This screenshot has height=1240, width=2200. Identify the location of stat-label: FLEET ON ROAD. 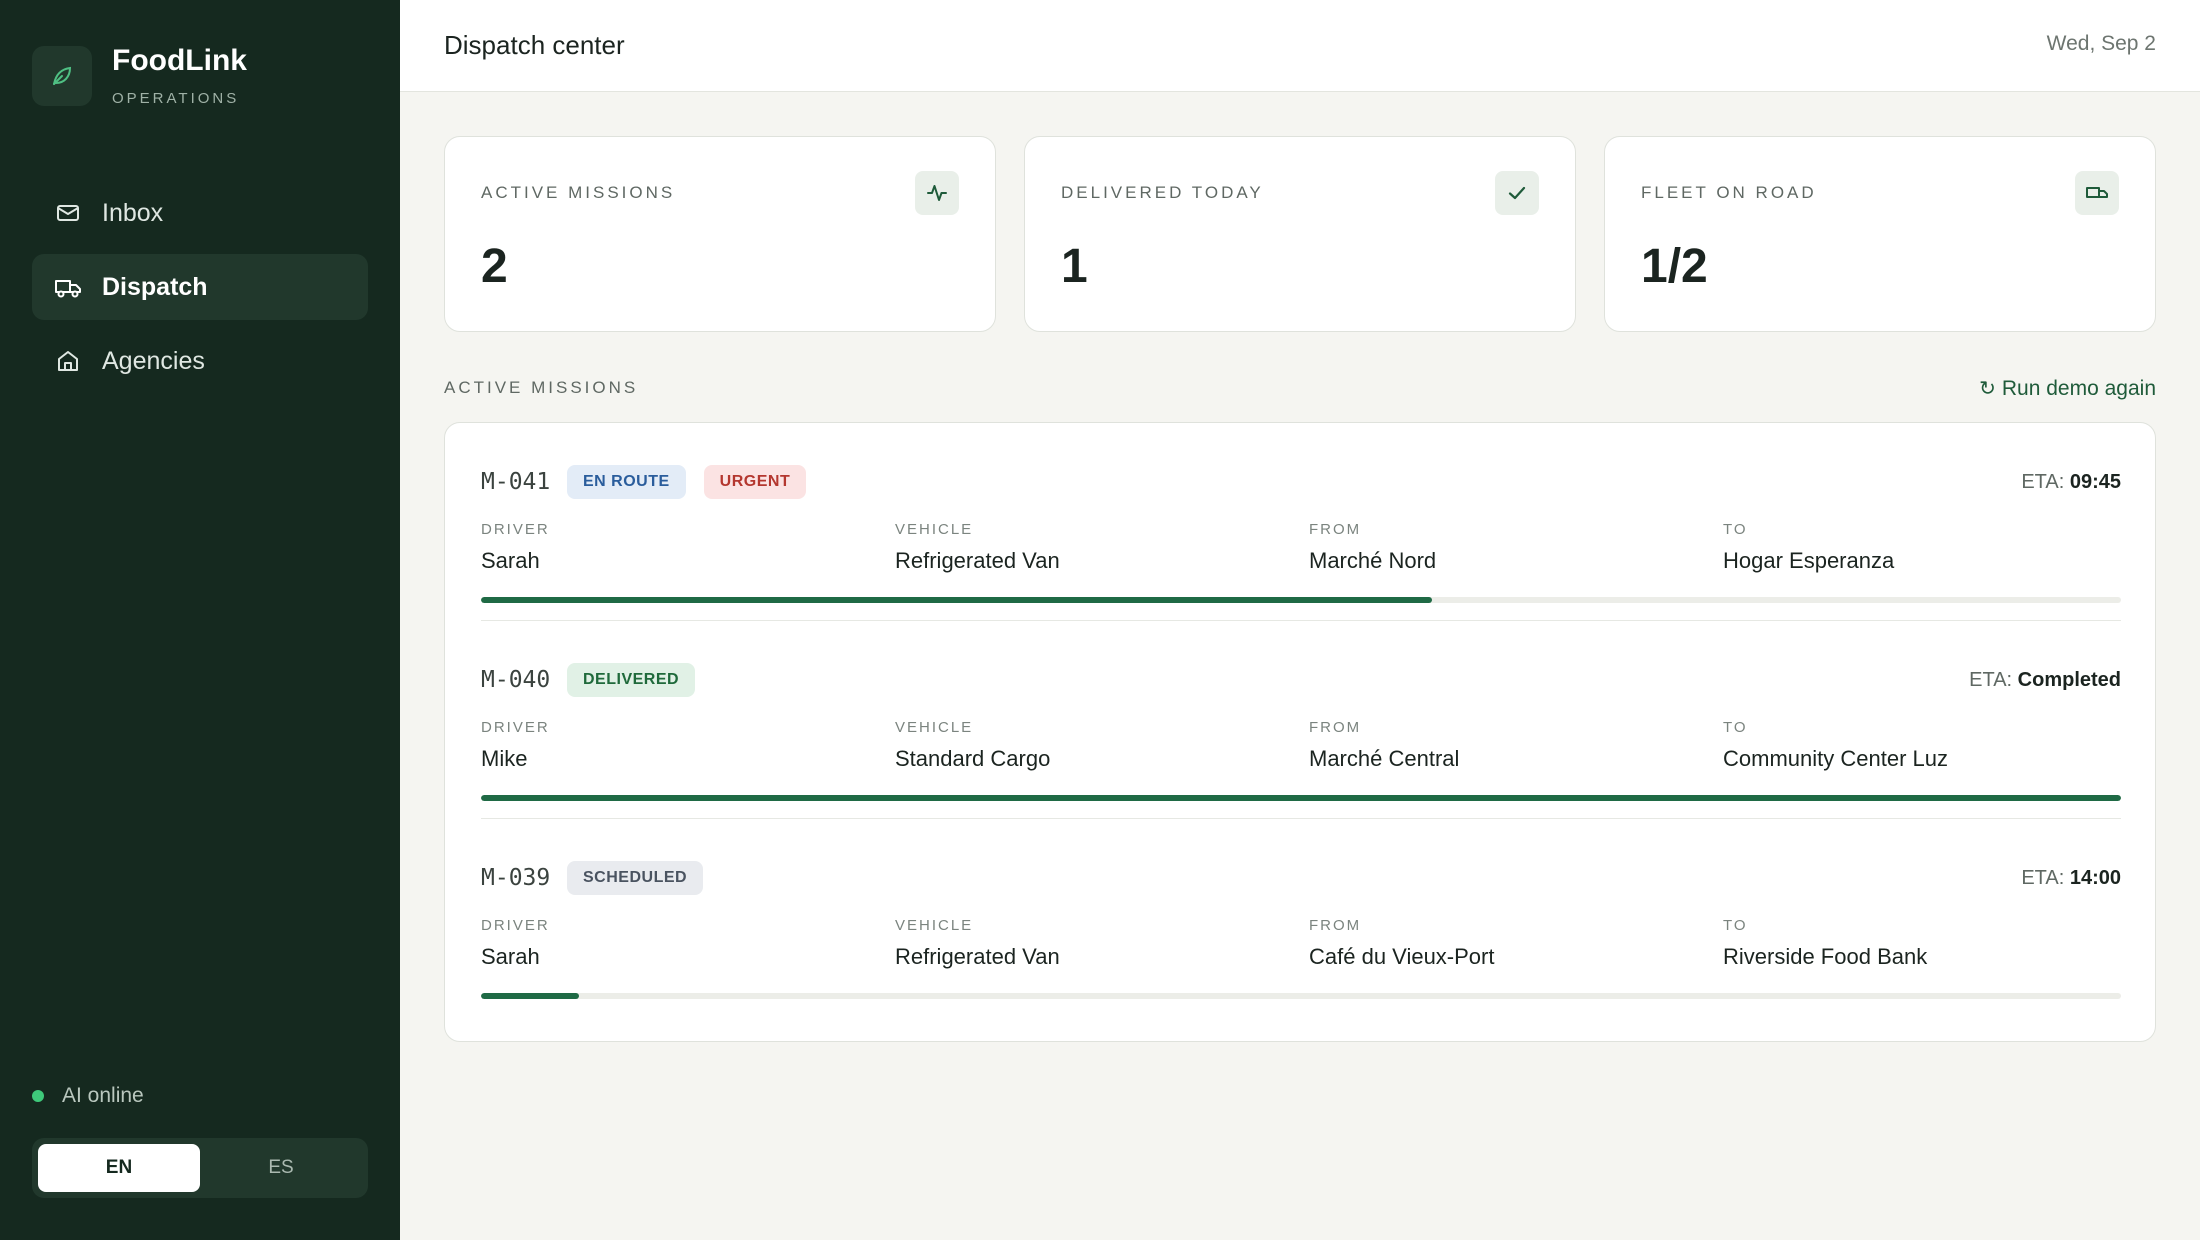
(1729, 192).